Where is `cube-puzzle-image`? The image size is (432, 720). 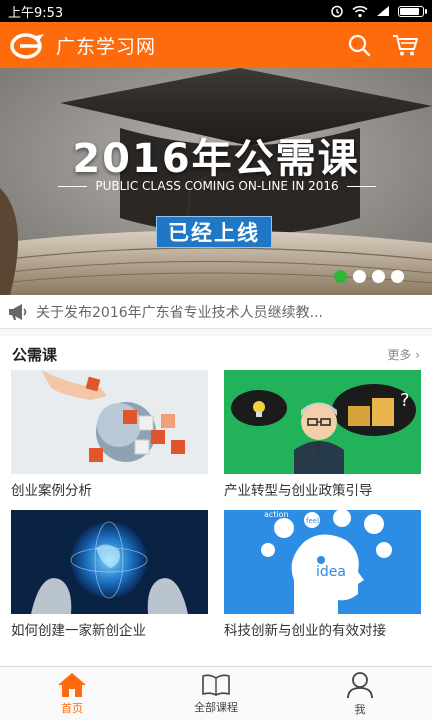
cube-puzzle-image is located at coordinates (109, 422).